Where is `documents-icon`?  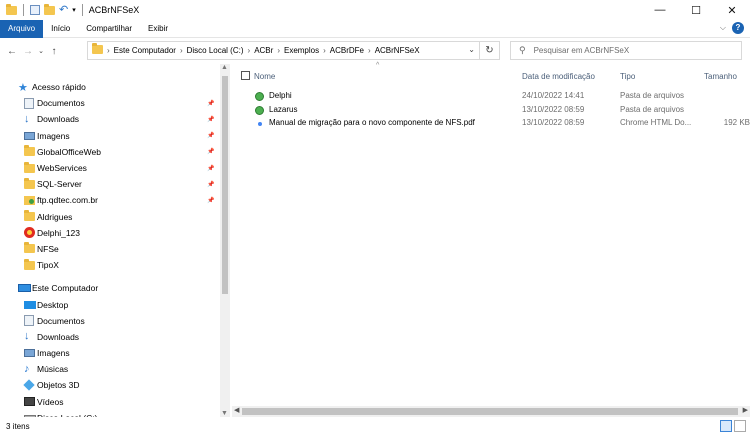 documents-icon is located at coordinates (29, 103).